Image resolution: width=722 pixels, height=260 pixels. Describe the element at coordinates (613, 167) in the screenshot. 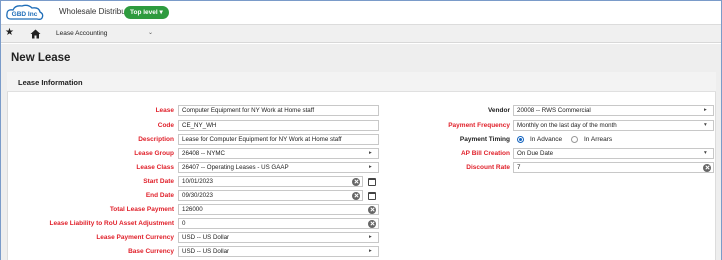

I see `discount-rate-input: 7` at that location.